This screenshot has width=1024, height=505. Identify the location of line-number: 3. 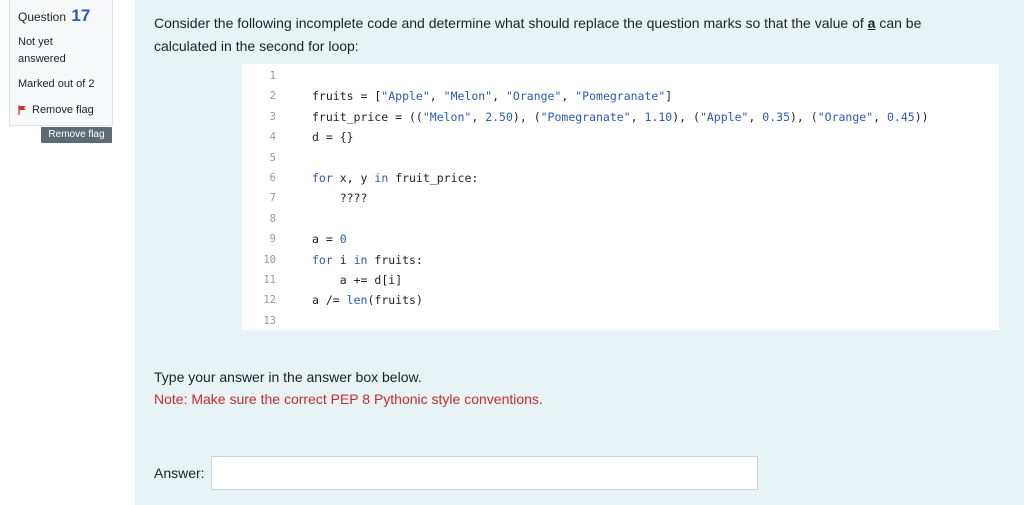
(272, 116).